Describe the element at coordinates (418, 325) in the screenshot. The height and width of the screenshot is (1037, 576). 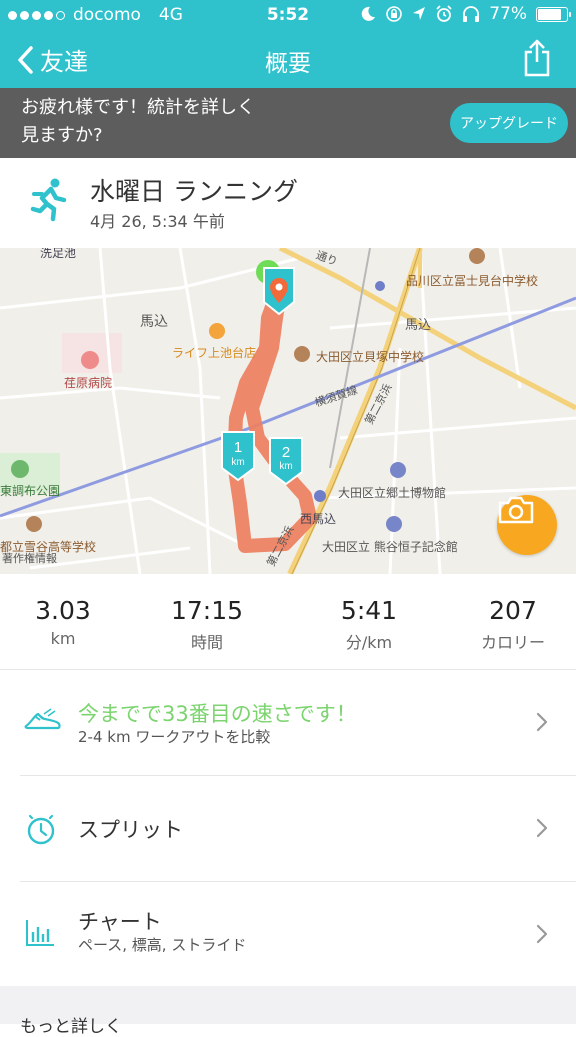
I see `map-label-magome-station: 馬込` at that location.